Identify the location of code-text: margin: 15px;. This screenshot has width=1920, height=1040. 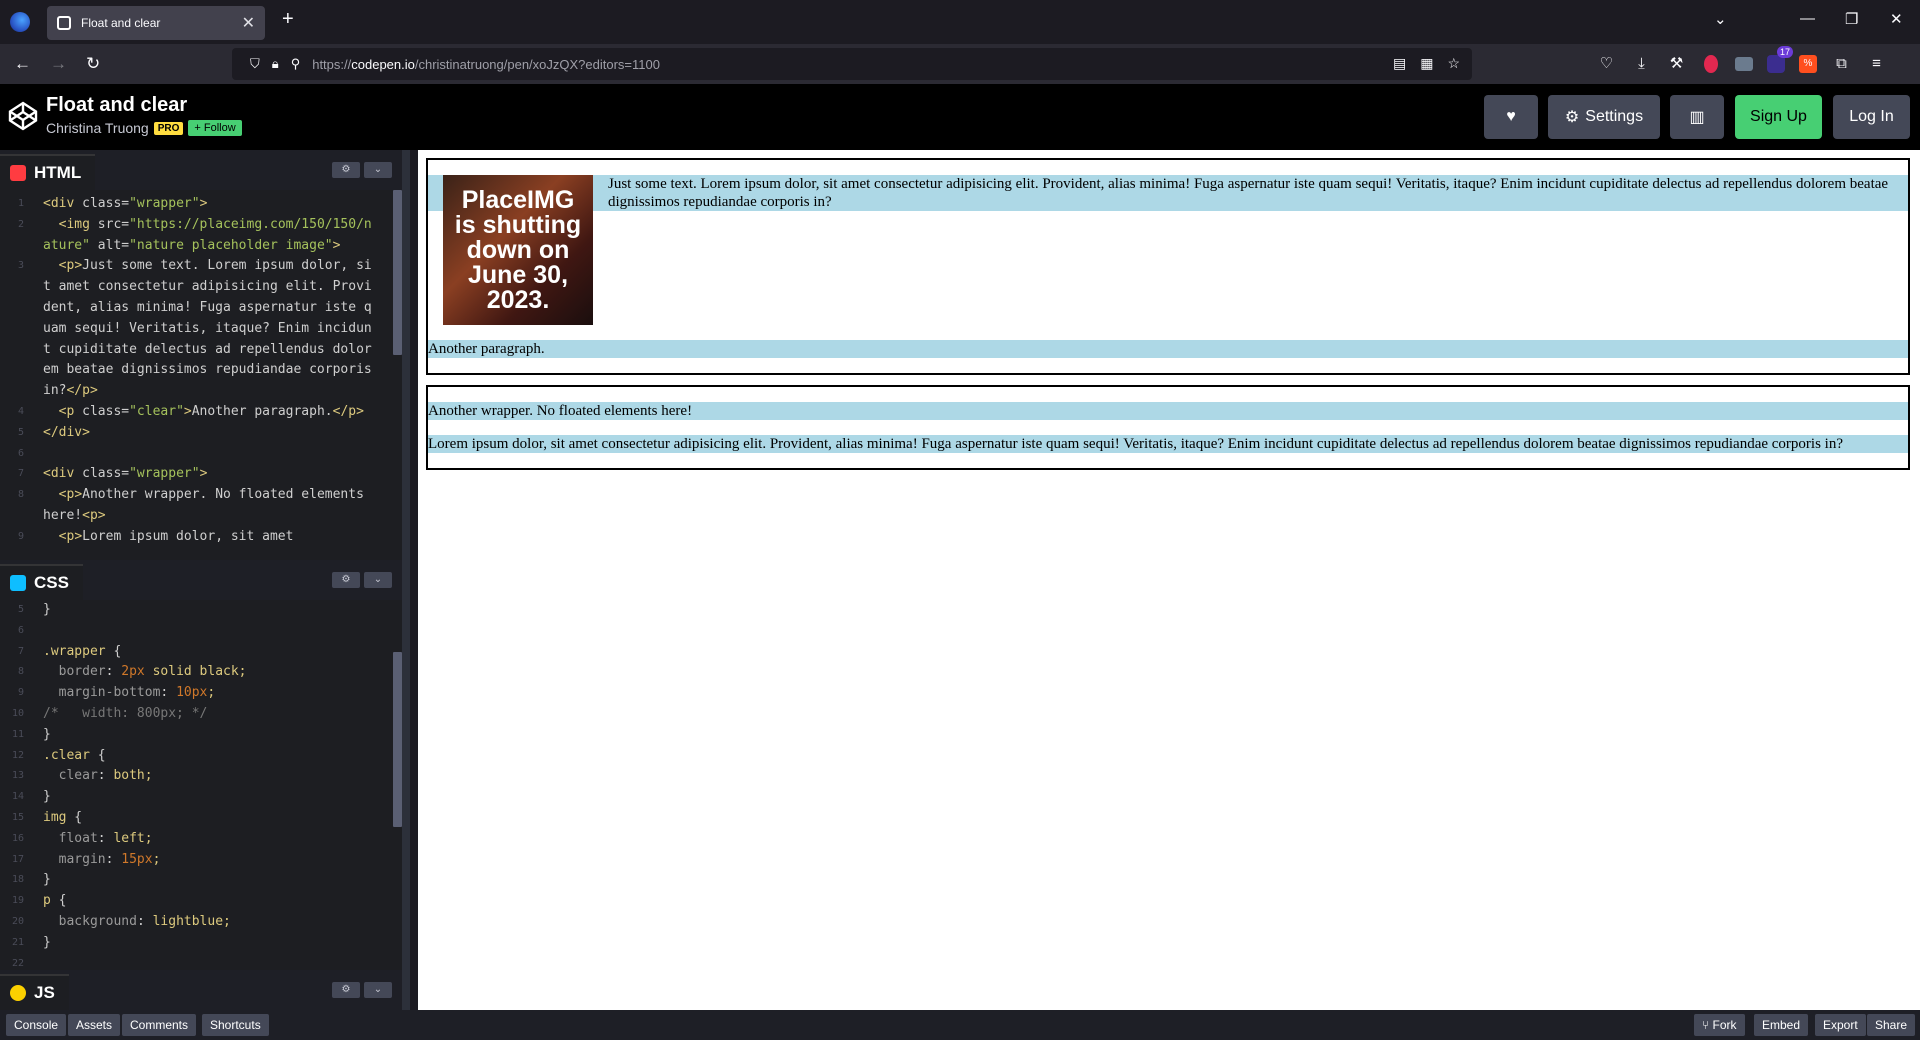
(109, 859).